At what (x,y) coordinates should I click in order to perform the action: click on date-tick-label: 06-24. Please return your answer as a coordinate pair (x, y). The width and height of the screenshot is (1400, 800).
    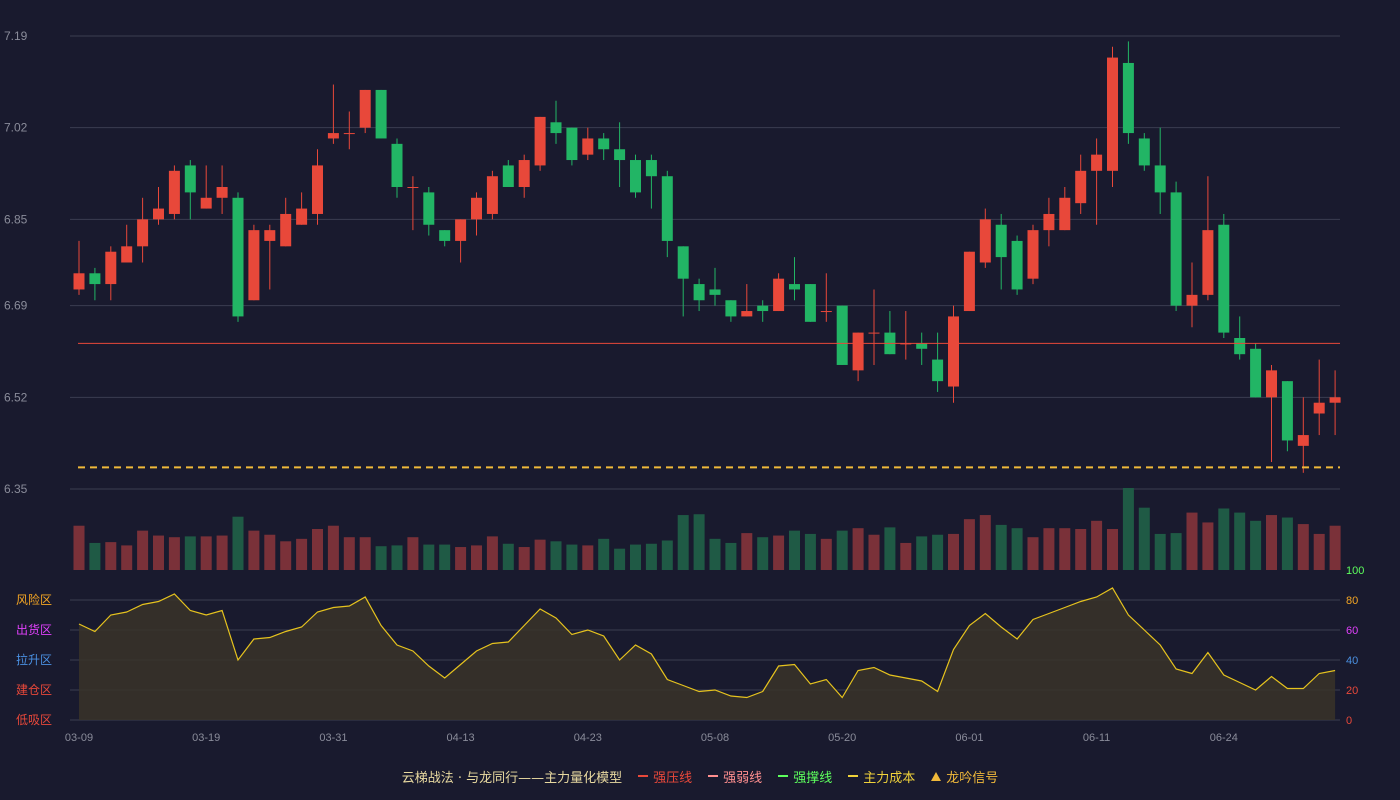
    Looking at the image, I should click on (1224, 738).